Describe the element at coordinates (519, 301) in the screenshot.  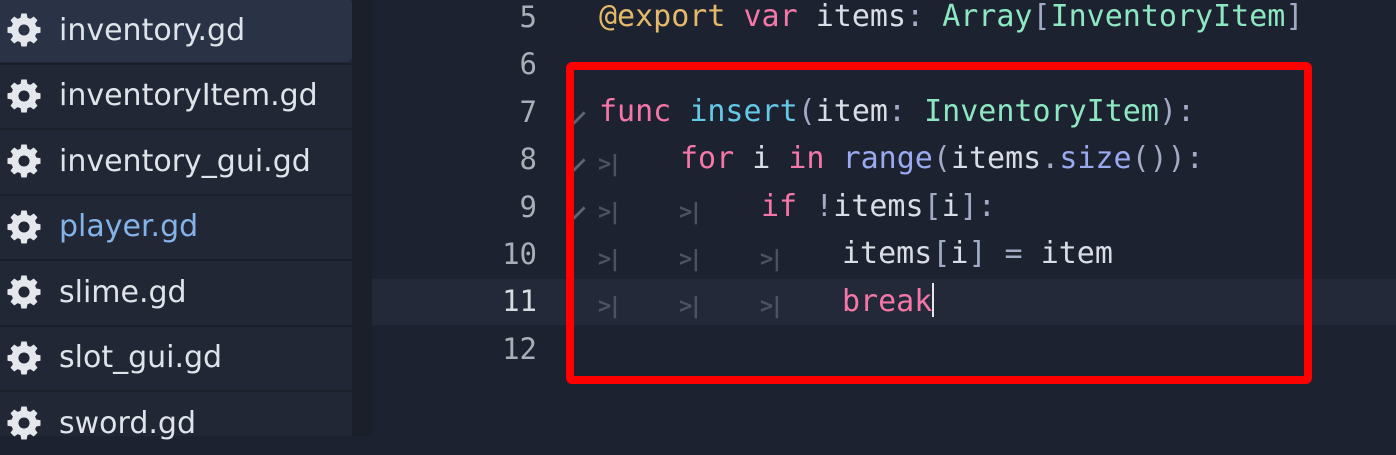
I see `line-number: 11` at that location.